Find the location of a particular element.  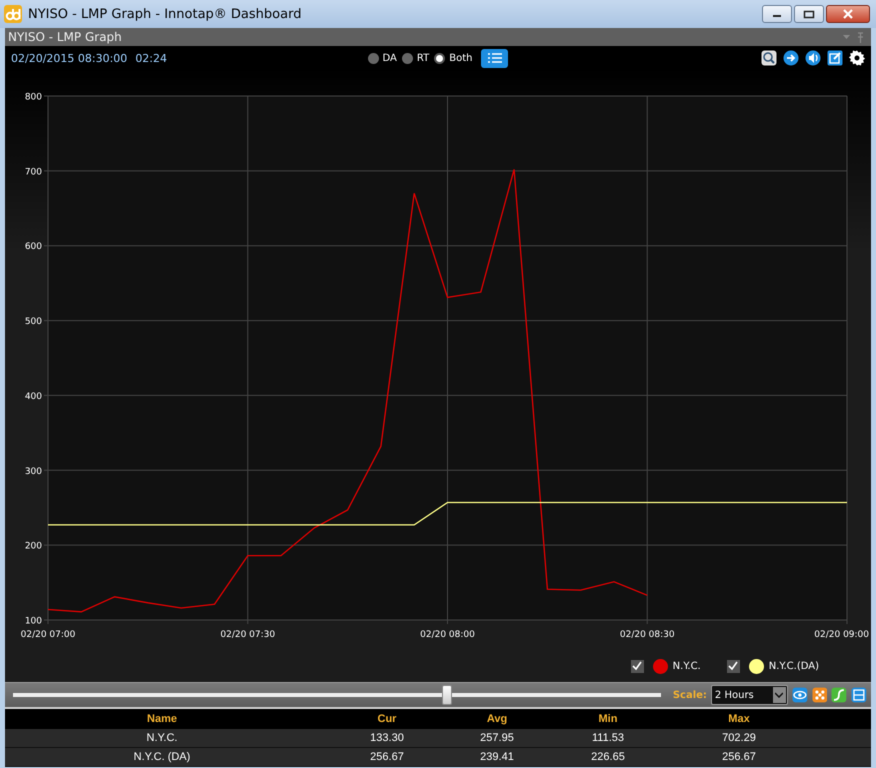

table-cell-text: 257.95 is located at coordinates (497, 738).